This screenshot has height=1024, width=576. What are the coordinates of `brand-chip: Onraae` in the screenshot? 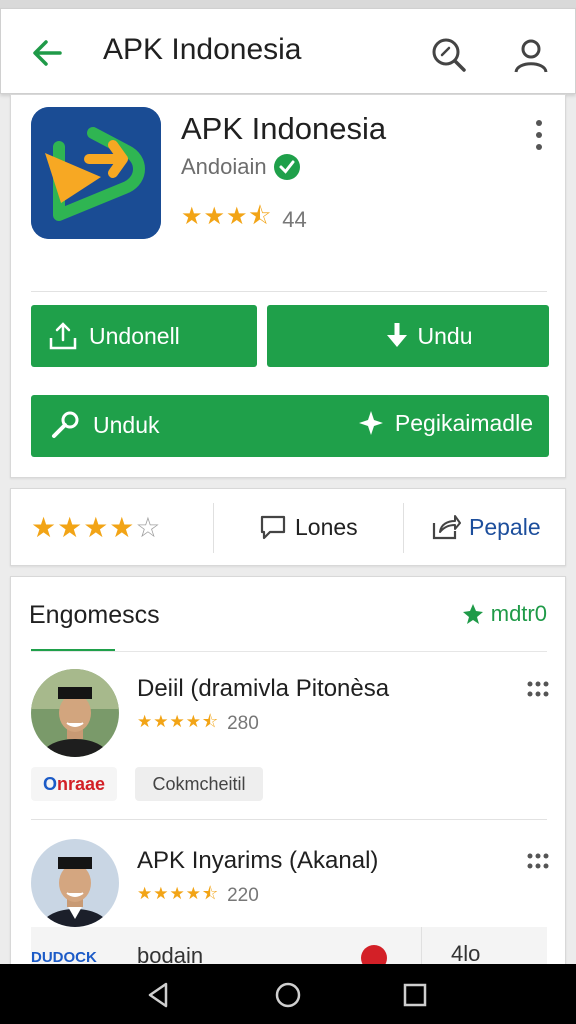 It's located at (74, 784).